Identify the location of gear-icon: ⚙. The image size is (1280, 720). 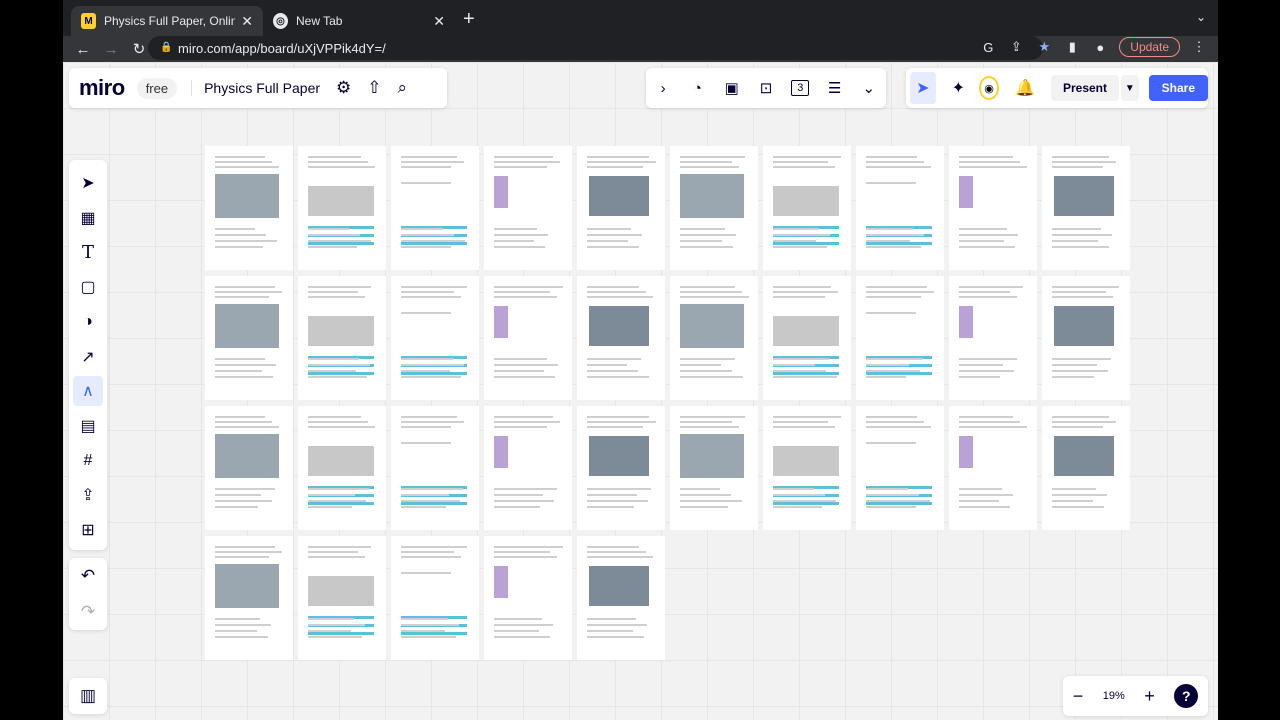
(343, 88).